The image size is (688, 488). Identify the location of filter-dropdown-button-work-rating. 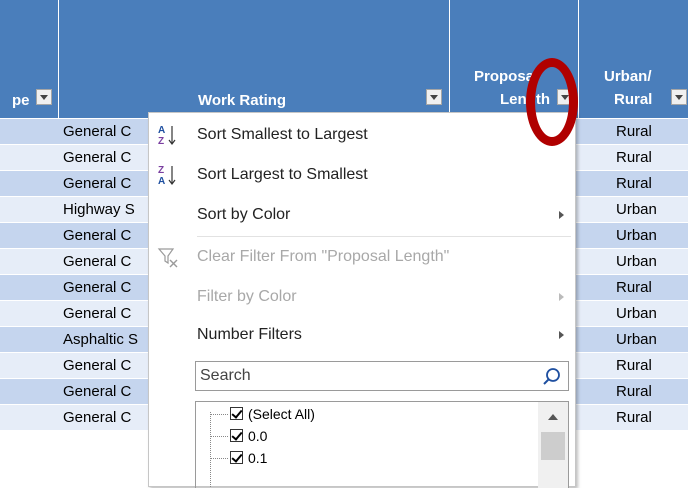
(434, 97).